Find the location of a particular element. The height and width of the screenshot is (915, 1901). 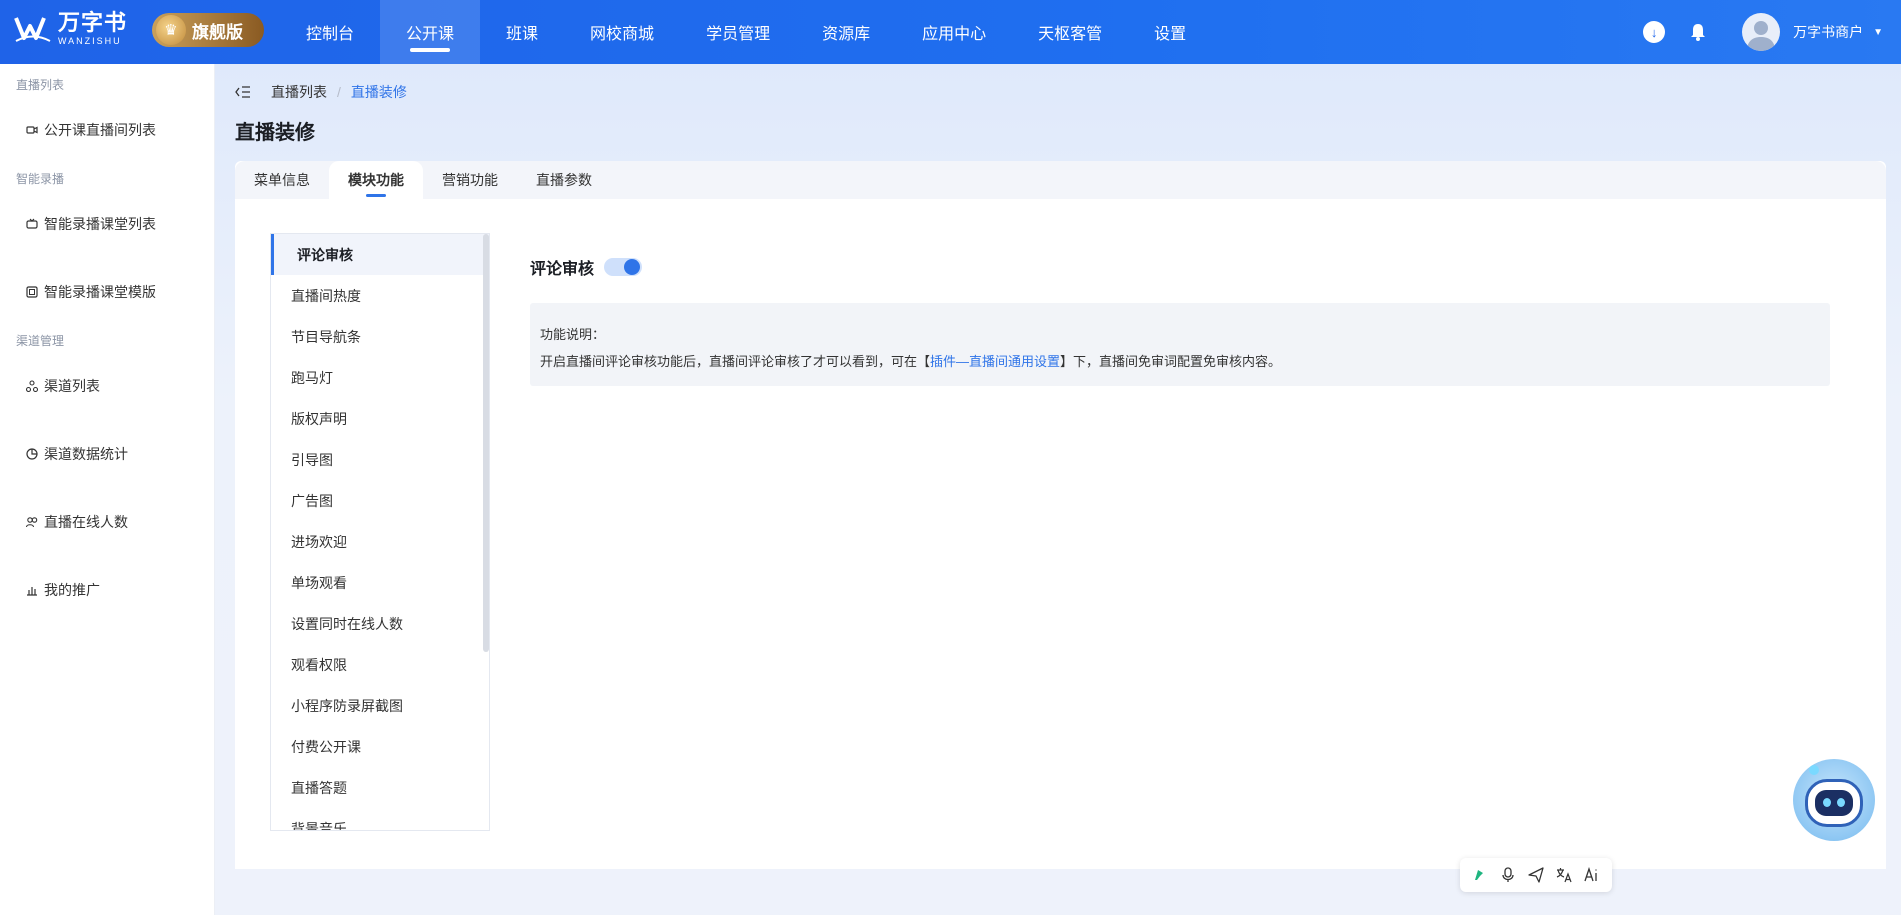

page-title: 直播装修 is located at coordinates (275, 133).